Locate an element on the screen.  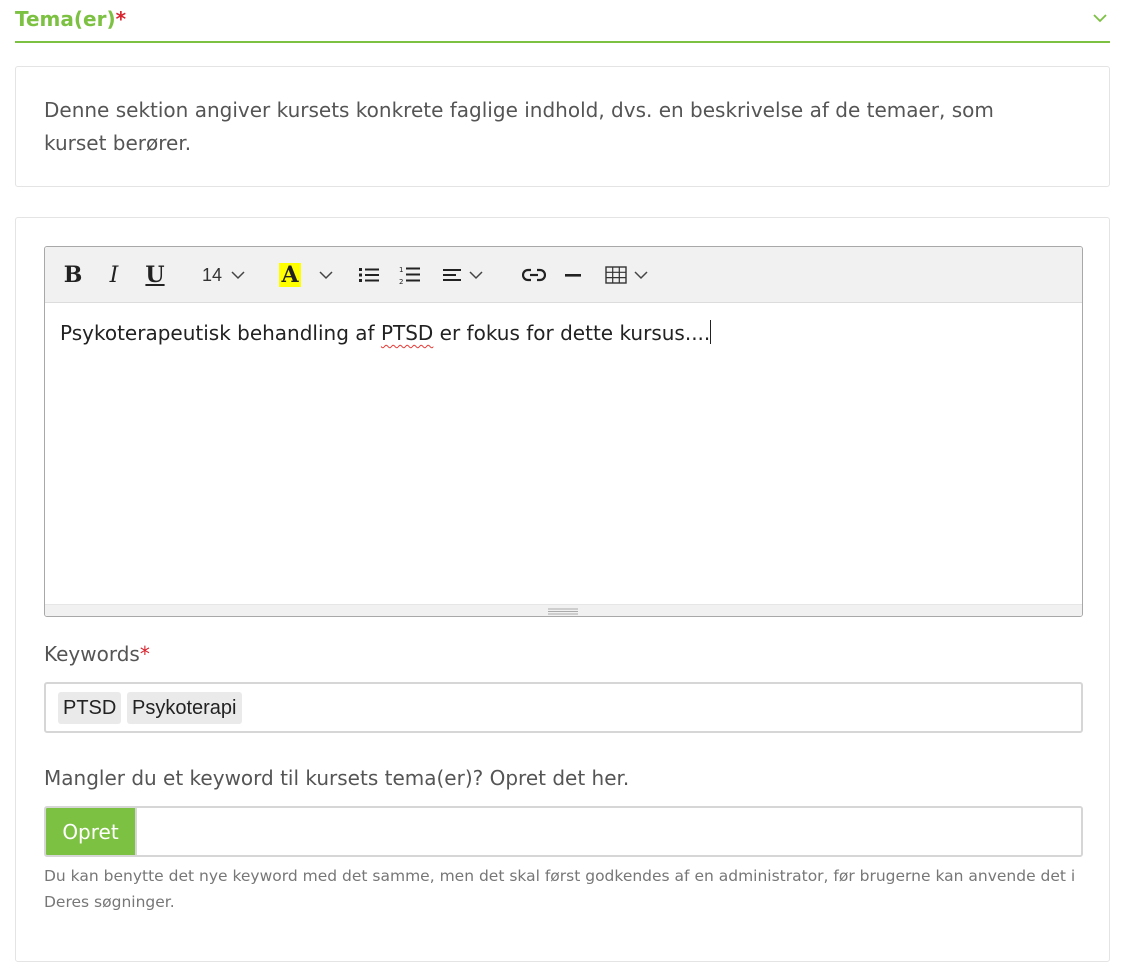
font-size-select: 14 is located at coordinates (224, 275).